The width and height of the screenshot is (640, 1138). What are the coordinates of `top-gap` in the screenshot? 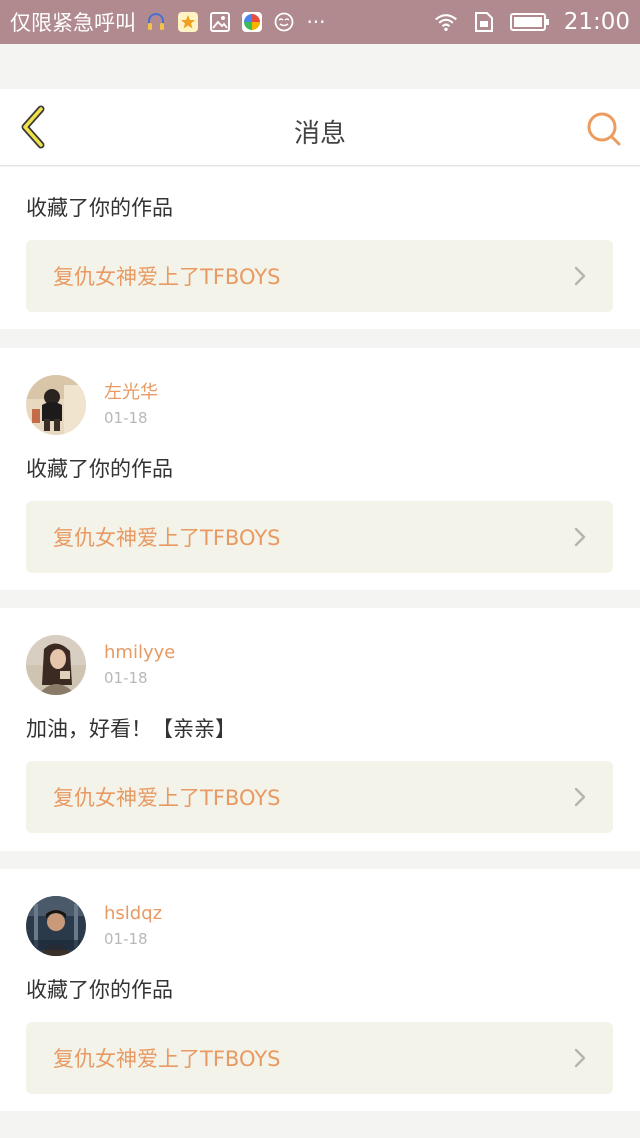 It's located at (320, 66).